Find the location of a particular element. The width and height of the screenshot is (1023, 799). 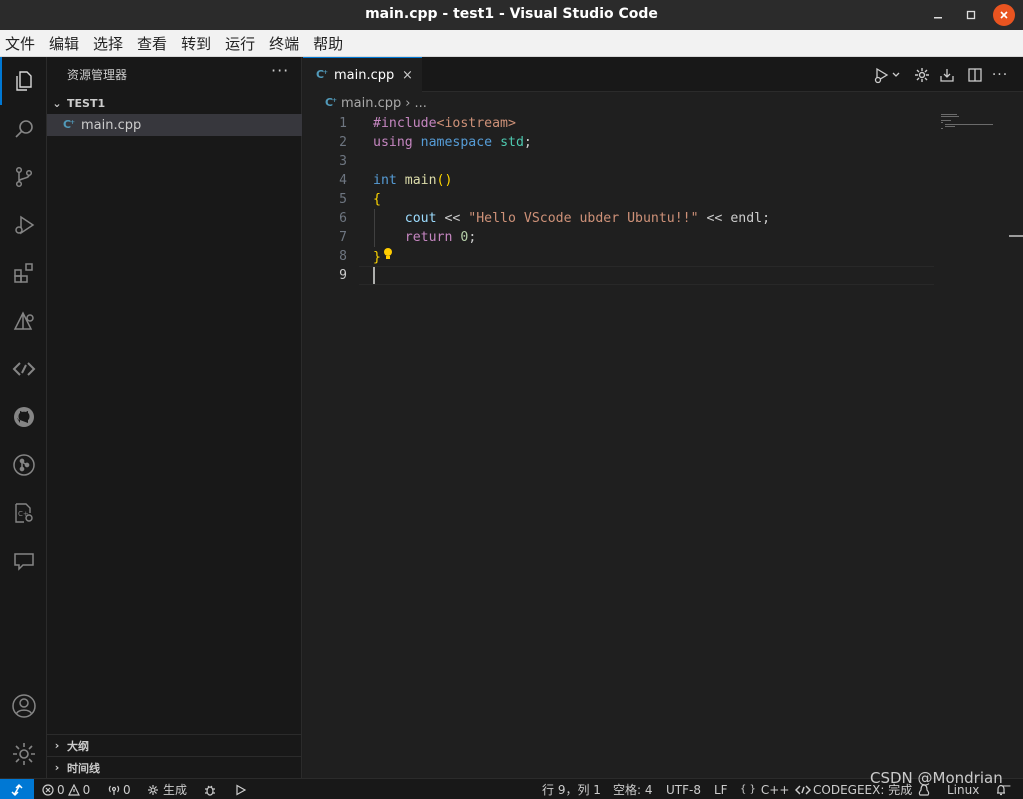

brace-token: { is located at coordinates (377, 199).